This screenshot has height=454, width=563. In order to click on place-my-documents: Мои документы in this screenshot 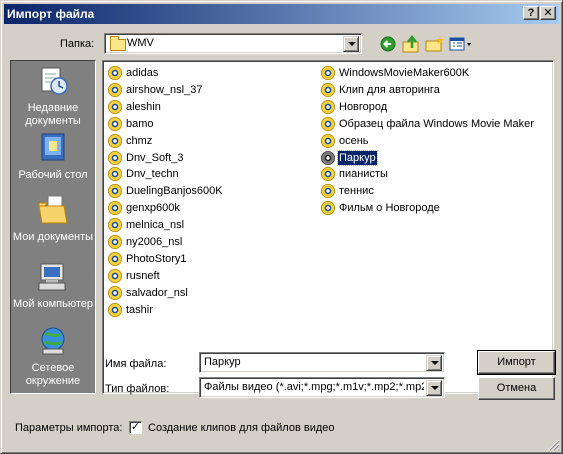, I will do `click(53, 219)`.